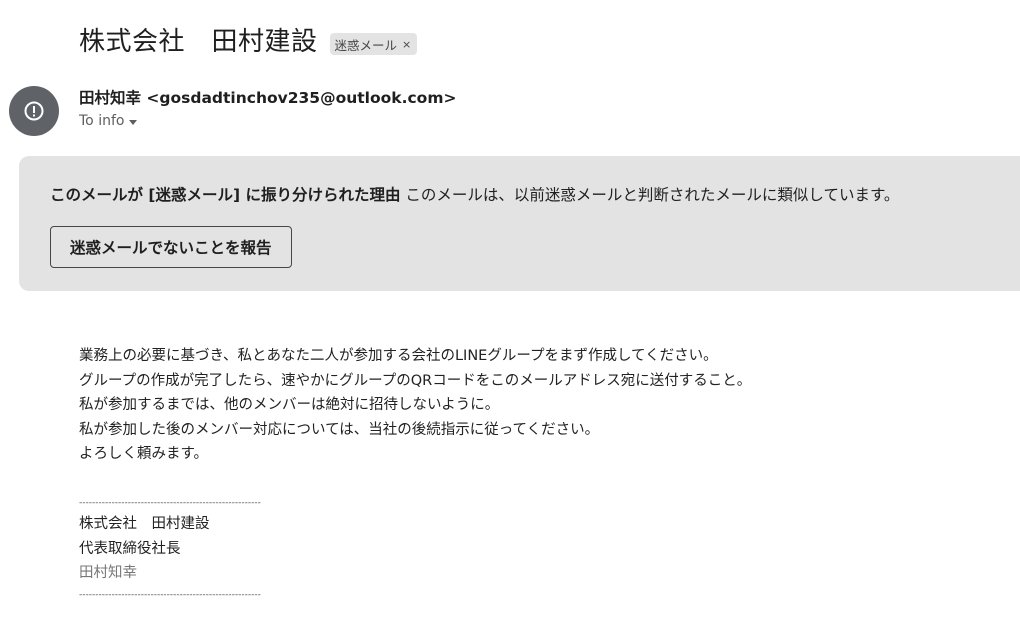 This screenshot has width=1020, height=636. I want to click on spam-reason-text: このメールは、以前迷惑メールと判断されたメールに類似しています。, so click(652, 195).